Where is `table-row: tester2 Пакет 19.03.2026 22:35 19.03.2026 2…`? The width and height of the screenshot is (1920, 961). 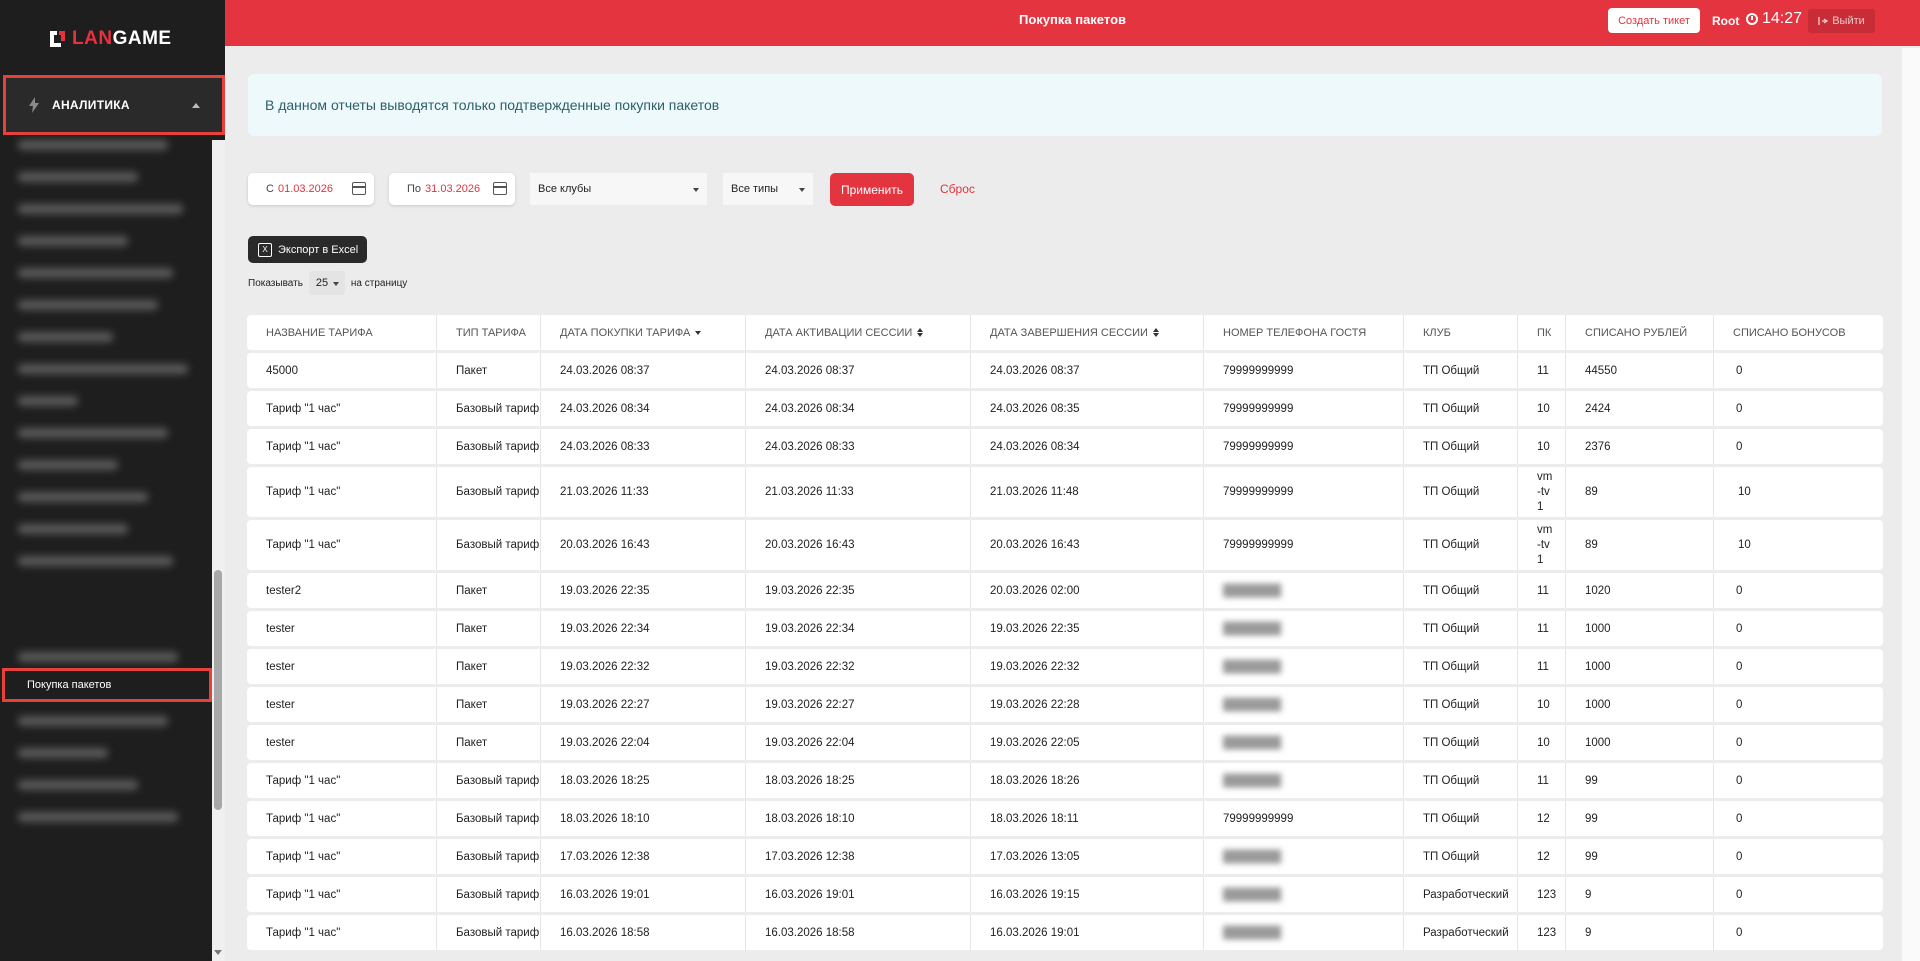
table-row: tester2 Пакет 19.03.2026 22:35 19.03.2026 2… is located at coordinates (1065, 590).